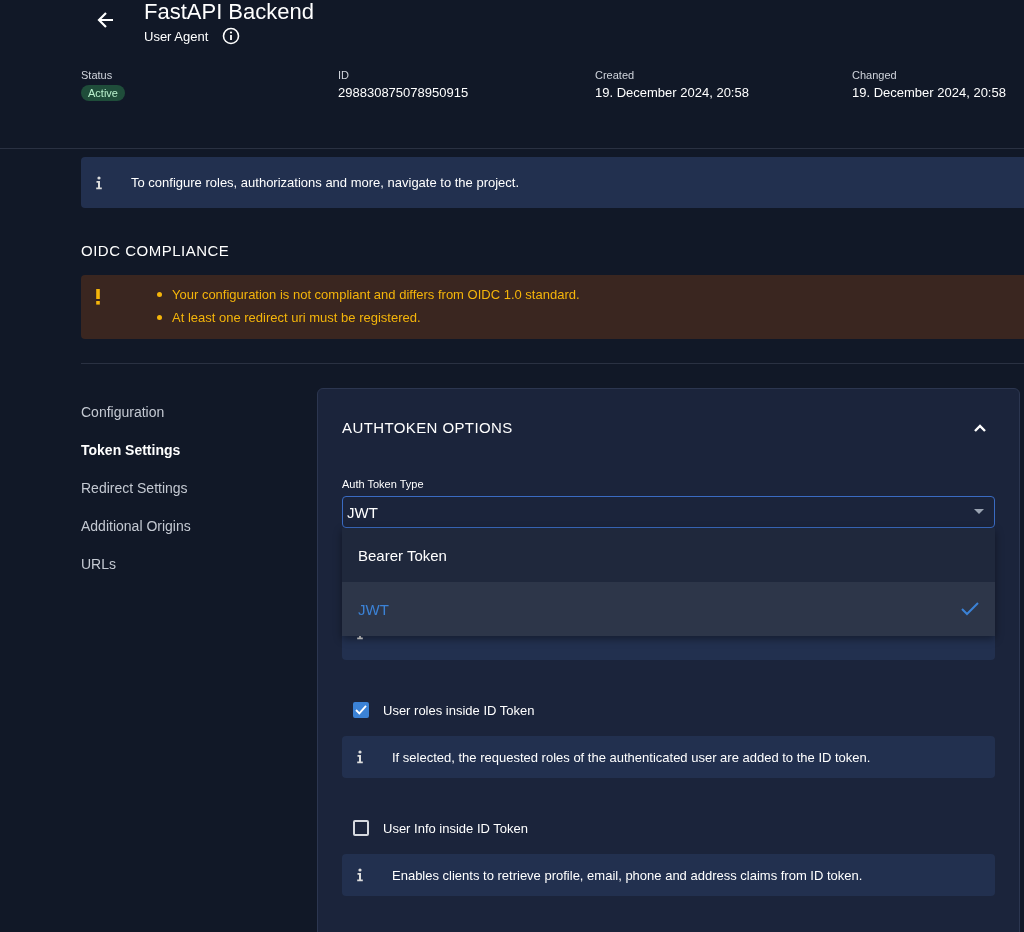 The height and width of the screenshot is (932, 1024). What do you see at coordinates (361, 710) in the screenshot?
I see `checkbox` at bounding box center [361, 710].